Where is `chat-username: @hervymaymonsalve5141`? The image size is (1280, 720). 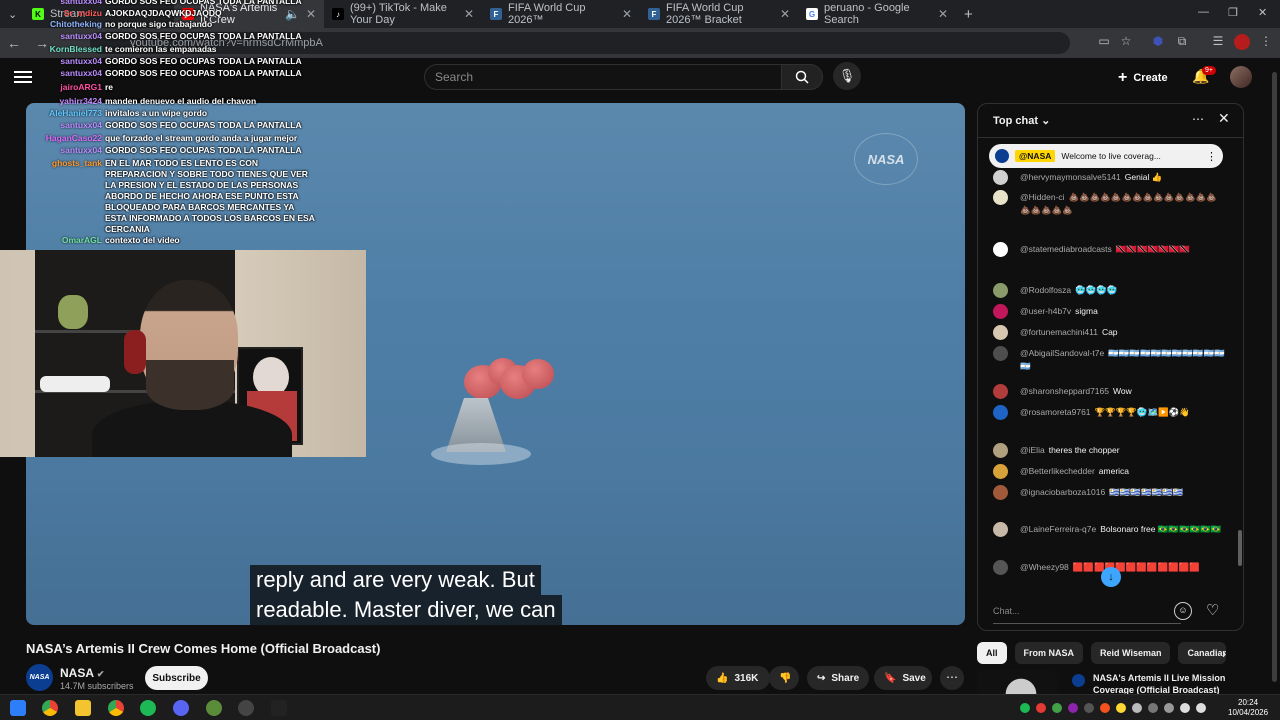 chat-username: @hervymaymonsalve5141 is located at coordinates (1070, 177).